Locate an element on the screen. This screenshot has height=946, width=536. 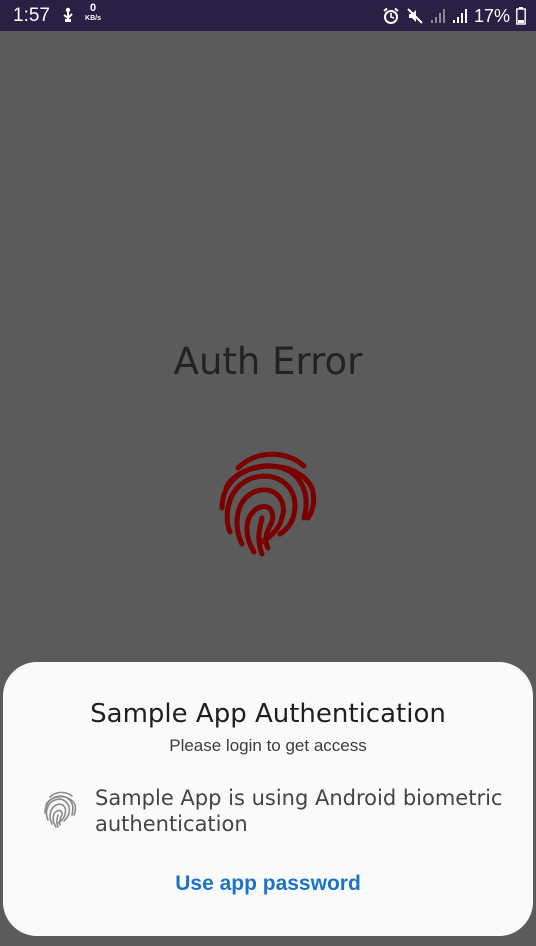
usb-icon is located at coordinates (68, 15).